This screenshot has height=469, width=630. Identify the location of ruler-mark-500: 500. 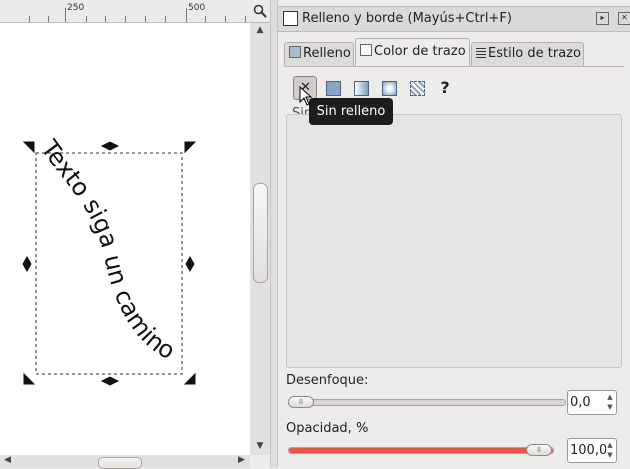
(197, 8).